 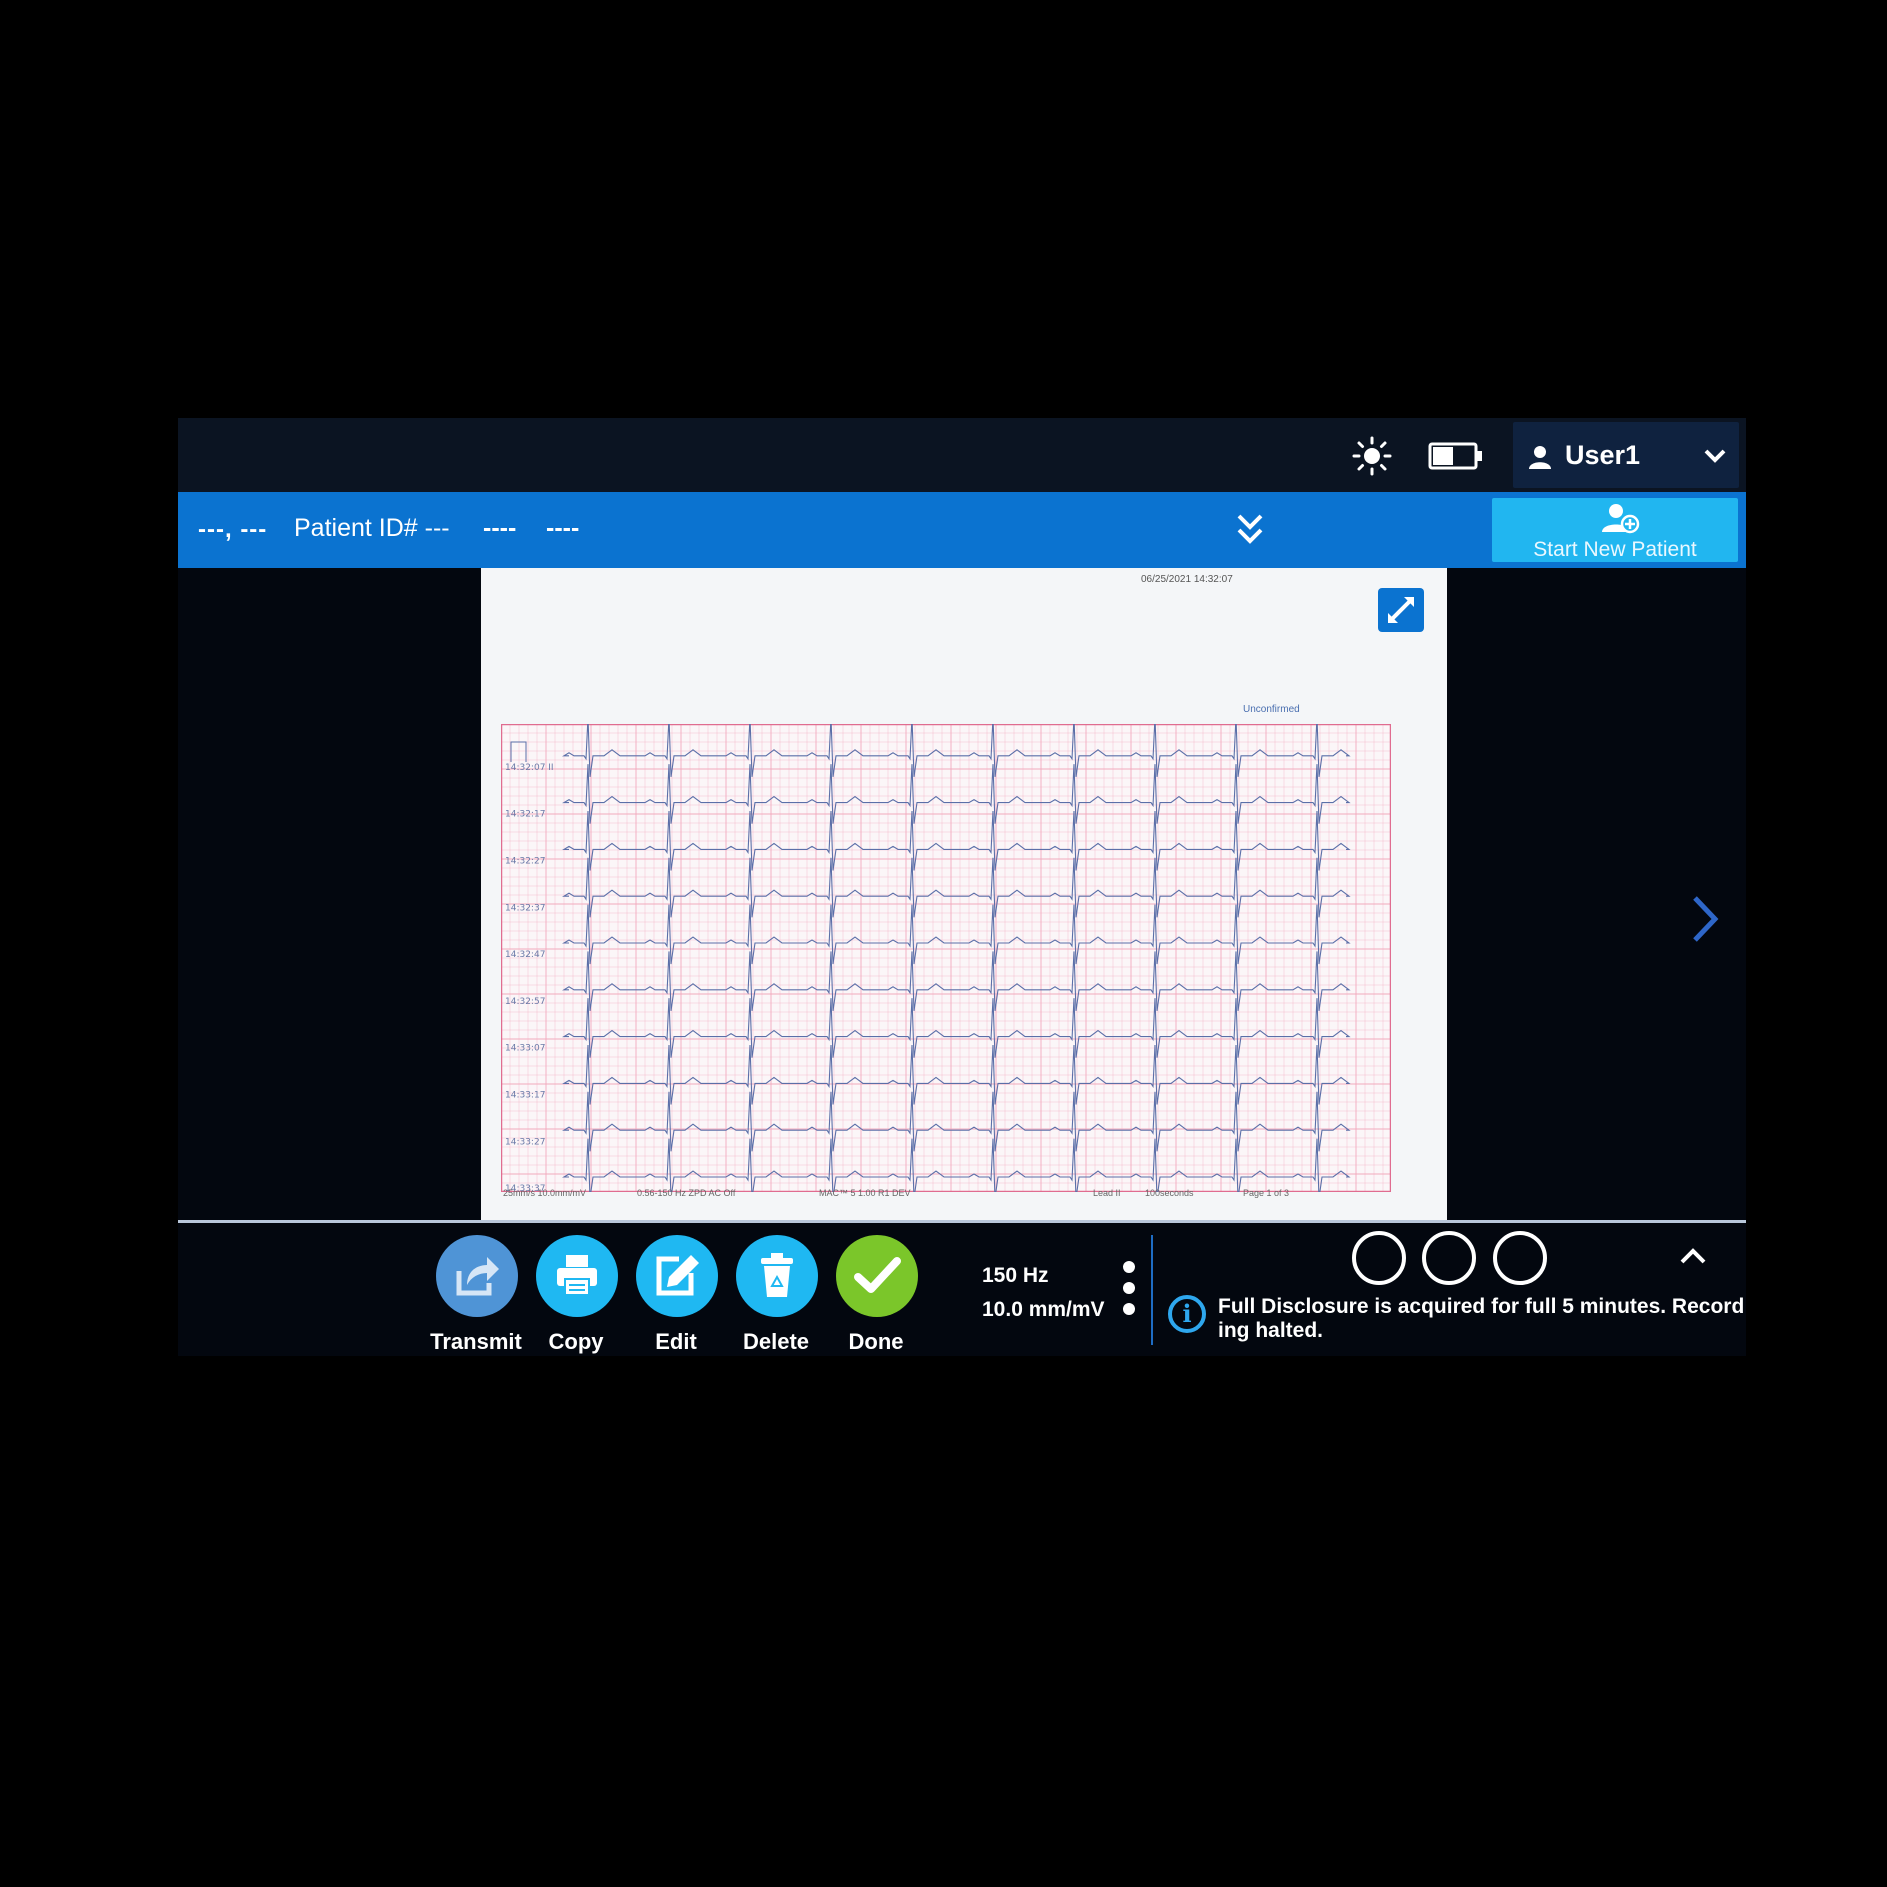 I want to click on info-icon: i, so click(x=1187, y=1314).